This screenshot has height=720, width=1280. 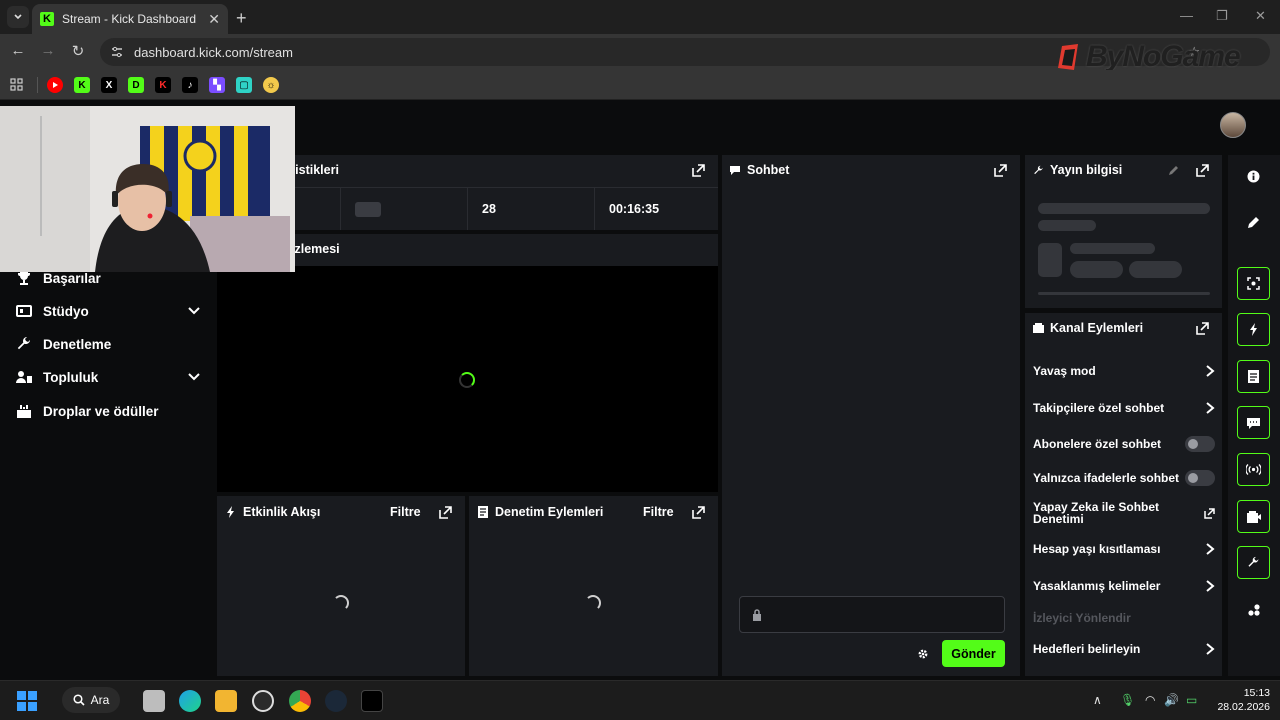 What do you see at coordinates (315, 249) in the screenshot?
I see `preview-title: izlemesi` at bounding box center [315, 249].